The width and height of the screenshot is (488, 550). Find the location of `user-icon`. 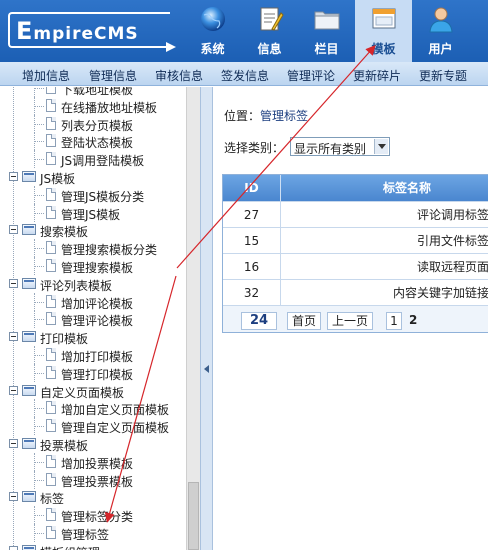

user-icon is located at coordinates (441, 20).